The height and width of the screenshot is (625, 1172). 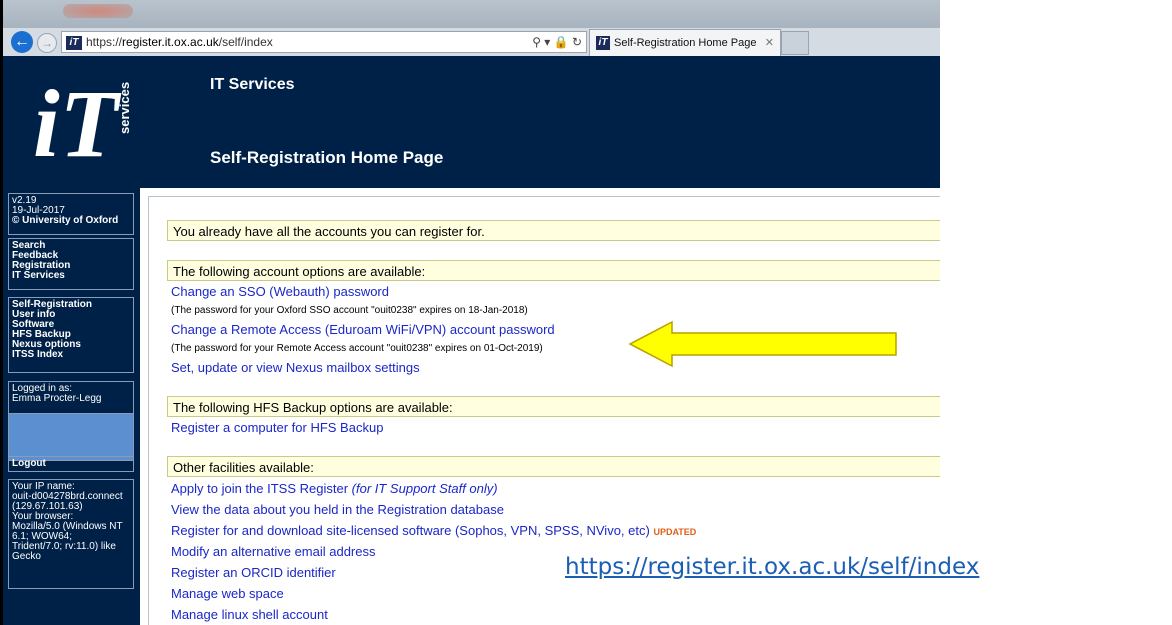 I want to click on logout-box: Logout, so click(x=71, y=464).